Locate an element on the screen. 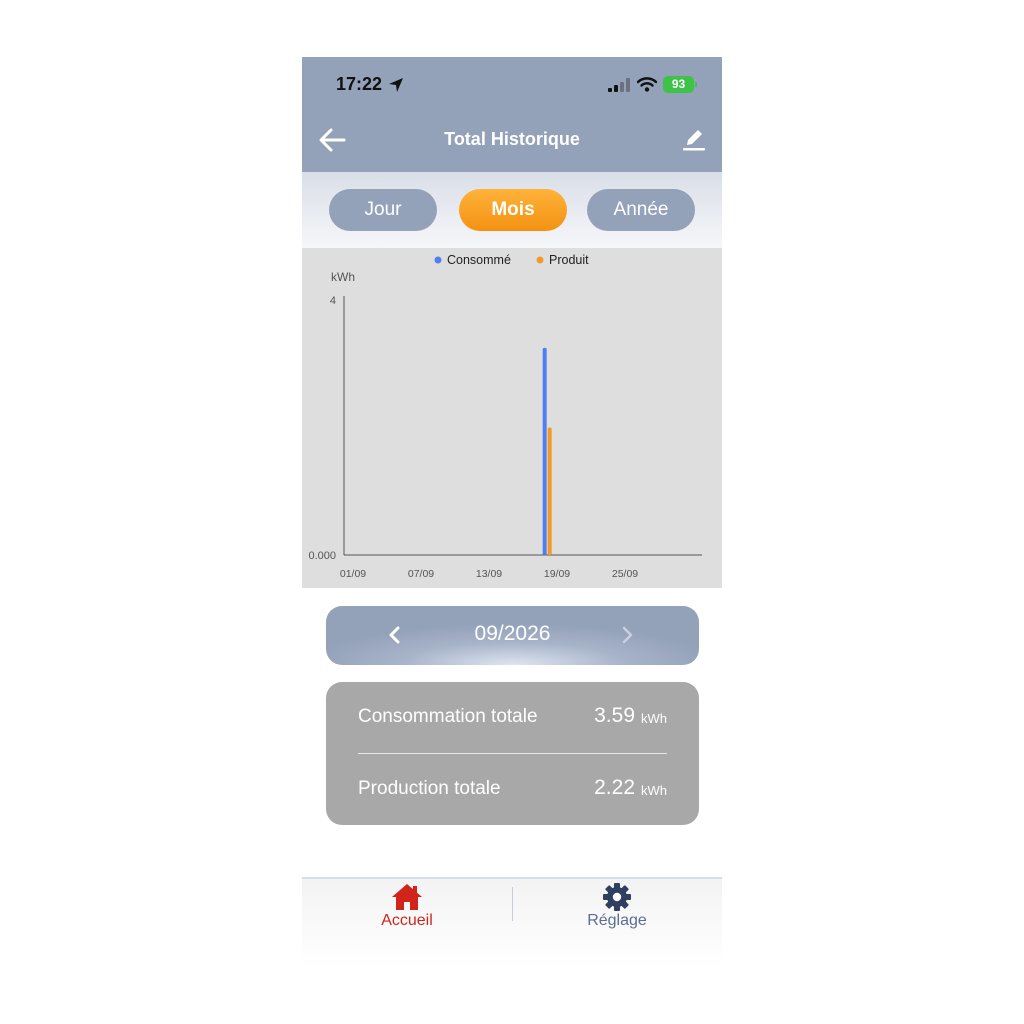 The width and height of the screenshot is (1024, 1024). production-total-value: 2.22 is located at coordinates (614, 787).